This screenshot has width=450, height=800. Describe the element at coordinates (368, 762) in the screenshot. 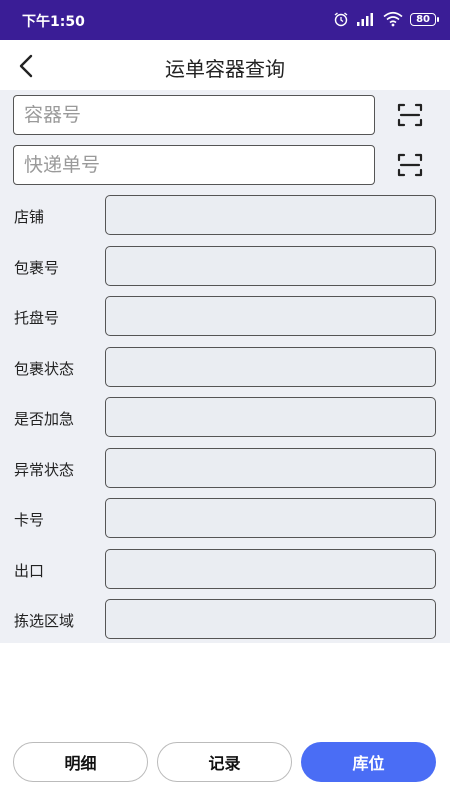

I see `location-button: 库位` at that location.